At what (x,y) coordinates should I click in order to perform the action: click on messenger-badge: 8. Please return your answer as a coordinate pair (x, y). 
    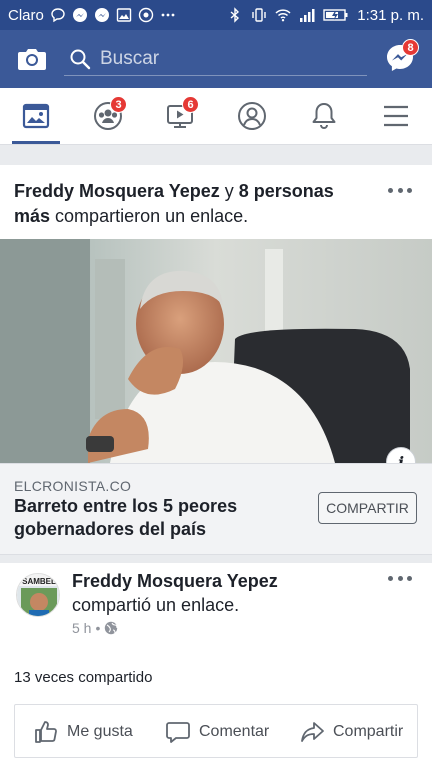
    Looking at the image, I should click on (410, 47).